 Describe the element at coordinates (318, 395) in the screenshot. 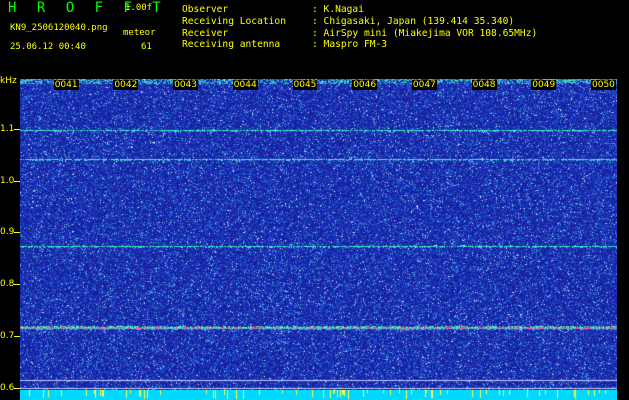

I see `signal-baseline-strip` at that location.